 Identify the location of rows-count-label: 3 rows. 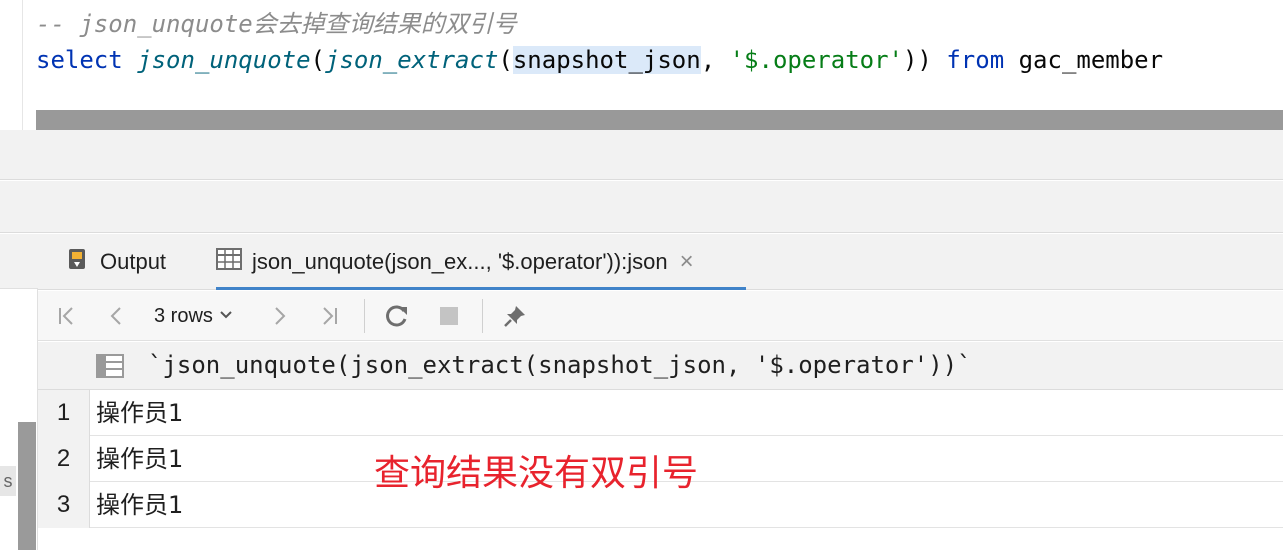
(183, 315).